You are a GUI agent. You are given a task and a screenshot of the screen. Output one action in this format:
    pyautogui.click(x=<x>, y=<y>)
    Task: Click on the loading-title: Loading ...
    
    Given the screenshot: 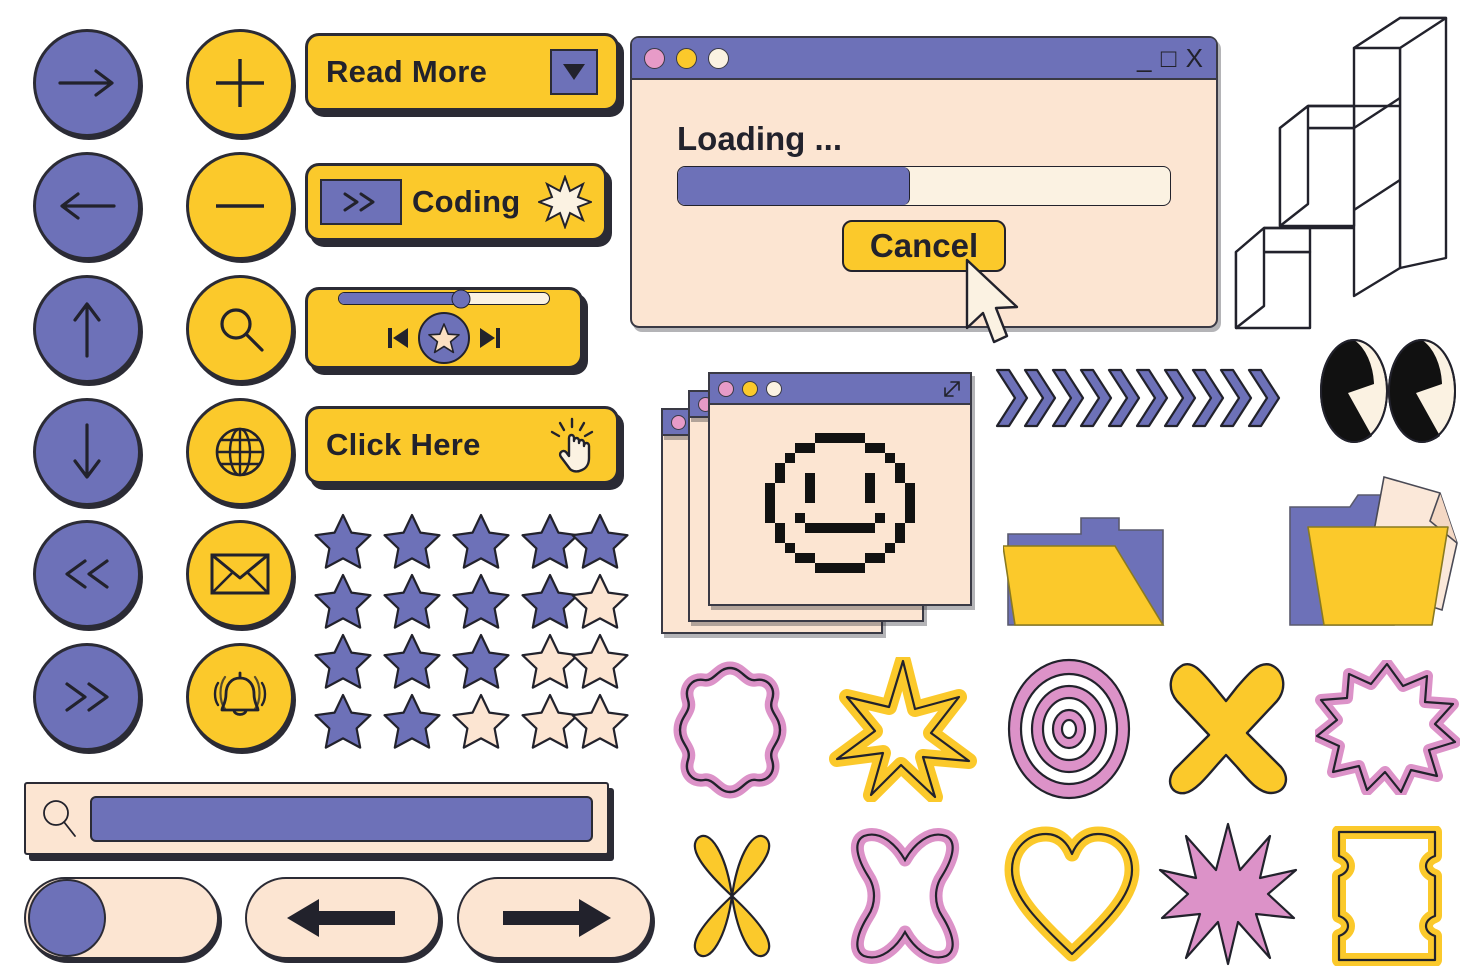 What is the action you would take?
    pyautogui.click(x=759, y=138)
    